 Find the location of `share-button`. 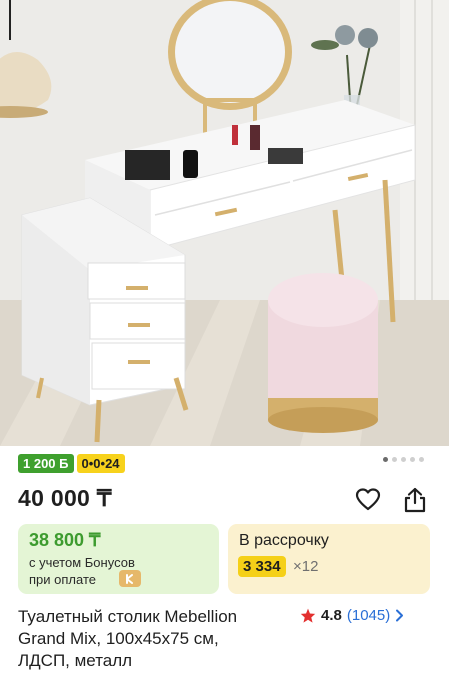

share-button is located at coordinates (415, 500).